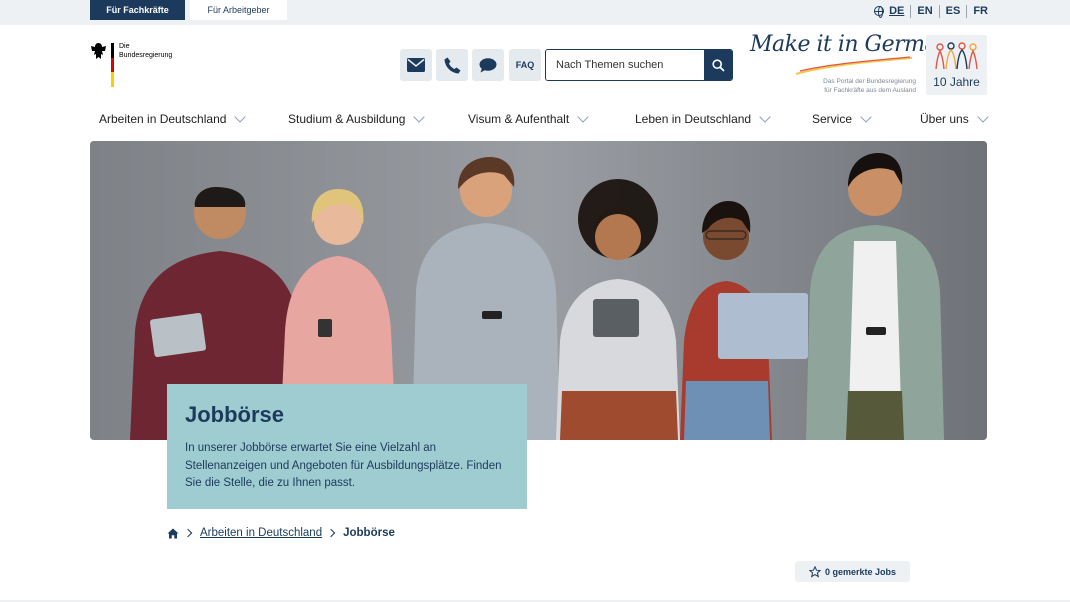 The height and width of the screenshot is (602, 1070). Describe the element at coordinates (261, 533) in the screenshot. I see `breadcrumb-link-arbeiten: Arbeiten in Deutschland` at that location.